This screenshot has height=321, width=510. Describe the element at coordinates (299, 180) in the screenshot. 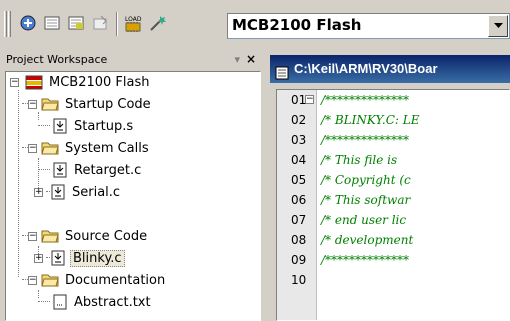

I see `line-number: 05` at that location.